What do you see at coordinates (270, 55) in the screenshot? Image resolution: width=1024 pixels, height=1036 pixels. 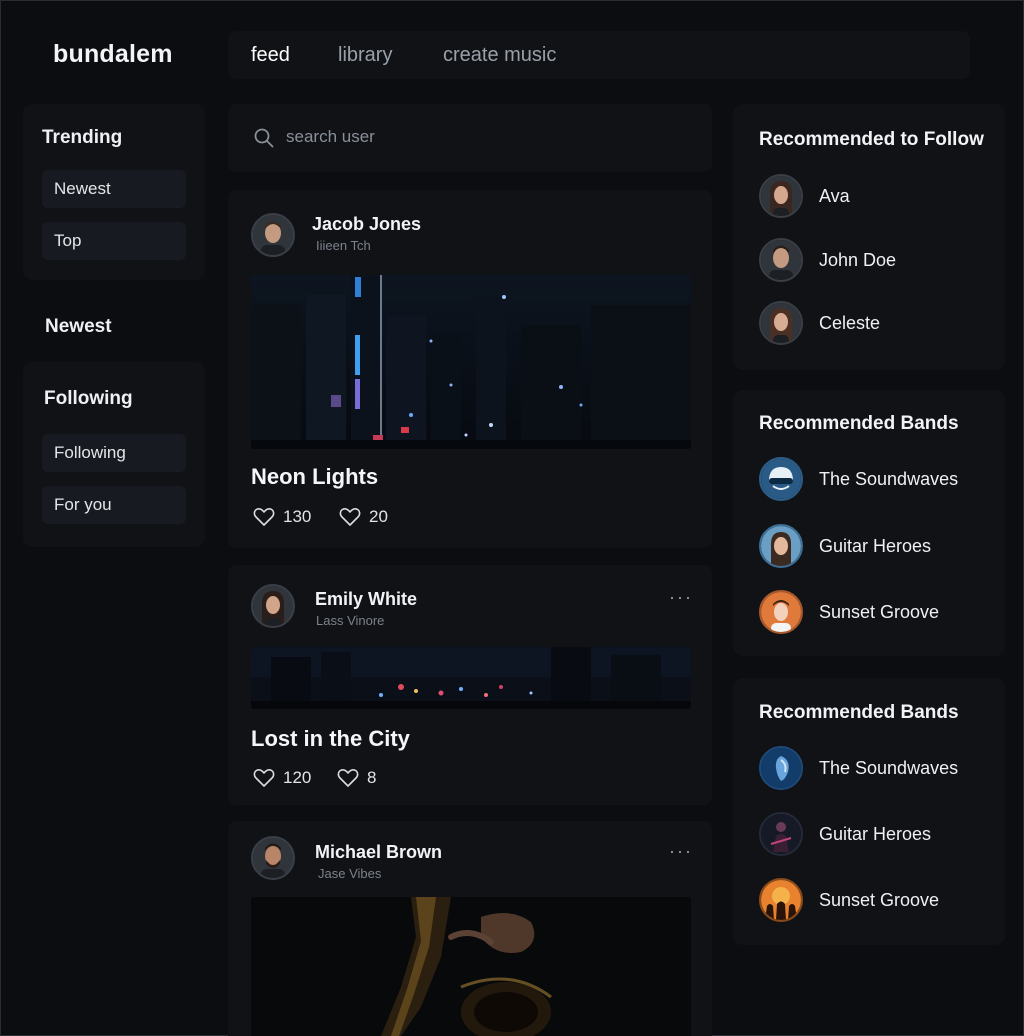 I see `tab-feed: feed` at bounding box center [270, 55].